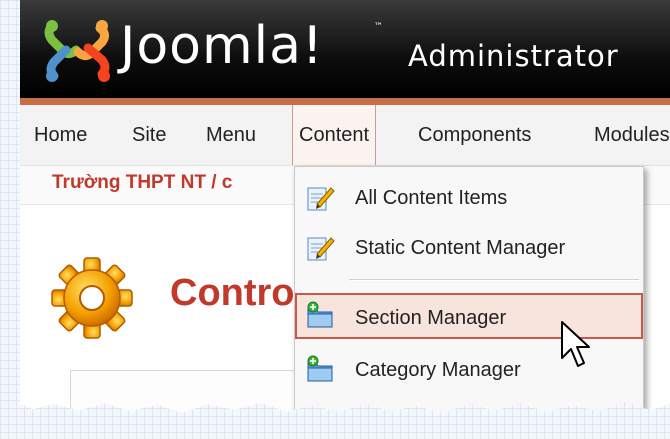 Image resolution: width=670 pixels, height=439 pixels. Describe the element at coordinates (142, 183) in the screenshot. I see `breadcrumb: Trường THPT NT / c` at that location.